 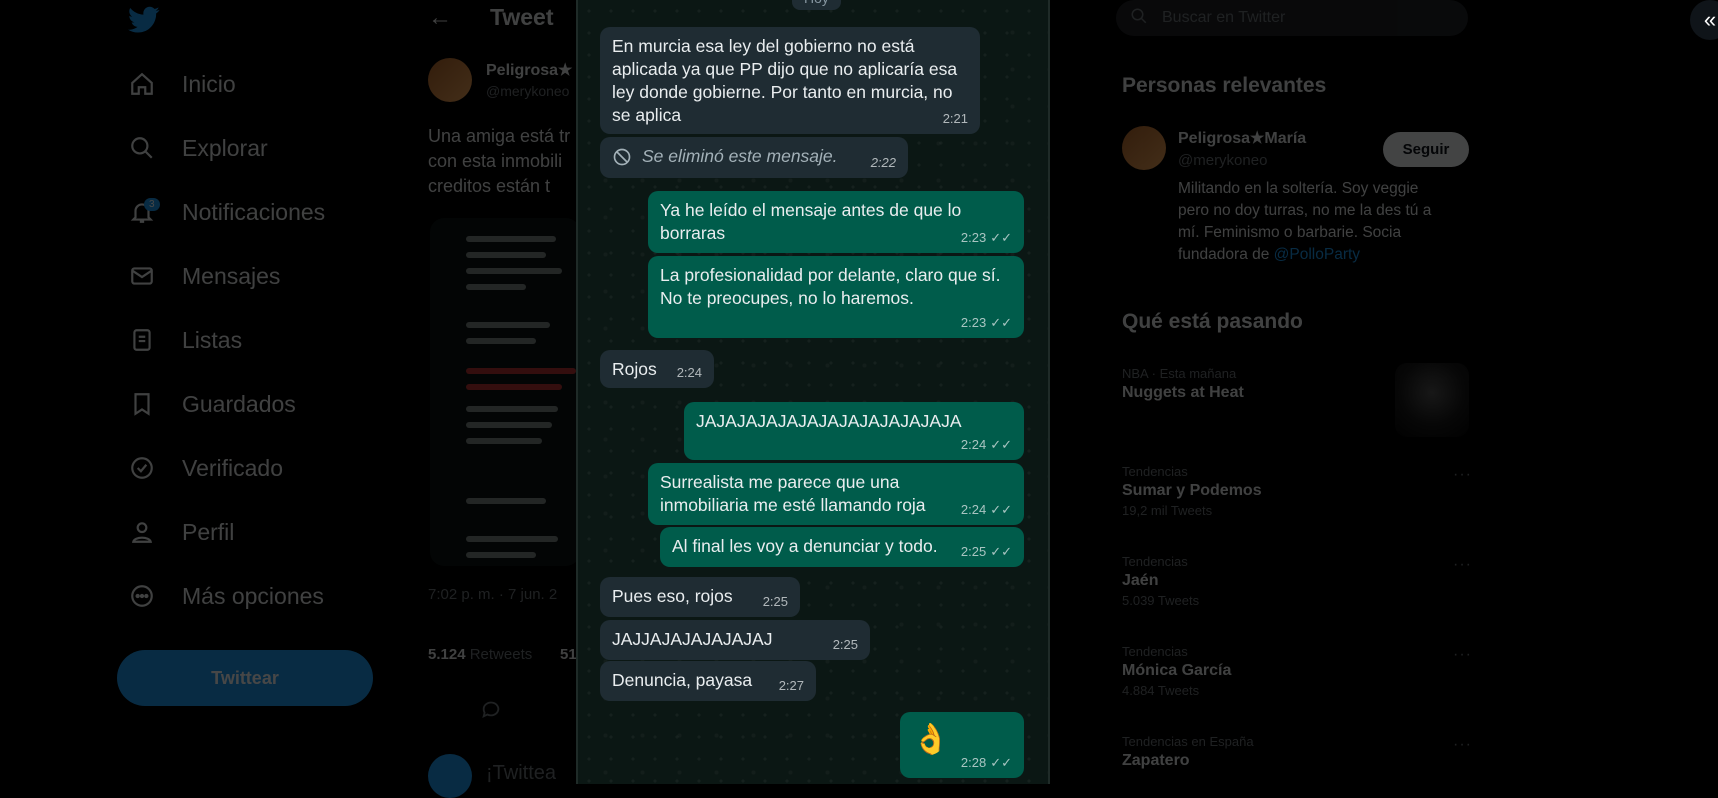 I want to click on chat-message-incoming: Pues eso, rojos 2:25, so click(x=700, y=597).